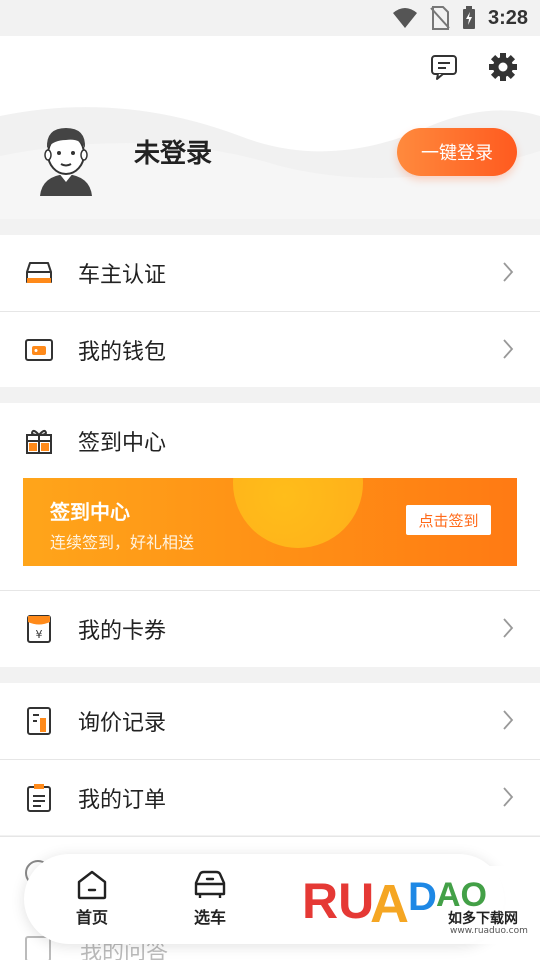  Describe the element at coordinates (489, 931) in the screenshot. I see `watermark-url-text: www.ruaduo.com` at that location.